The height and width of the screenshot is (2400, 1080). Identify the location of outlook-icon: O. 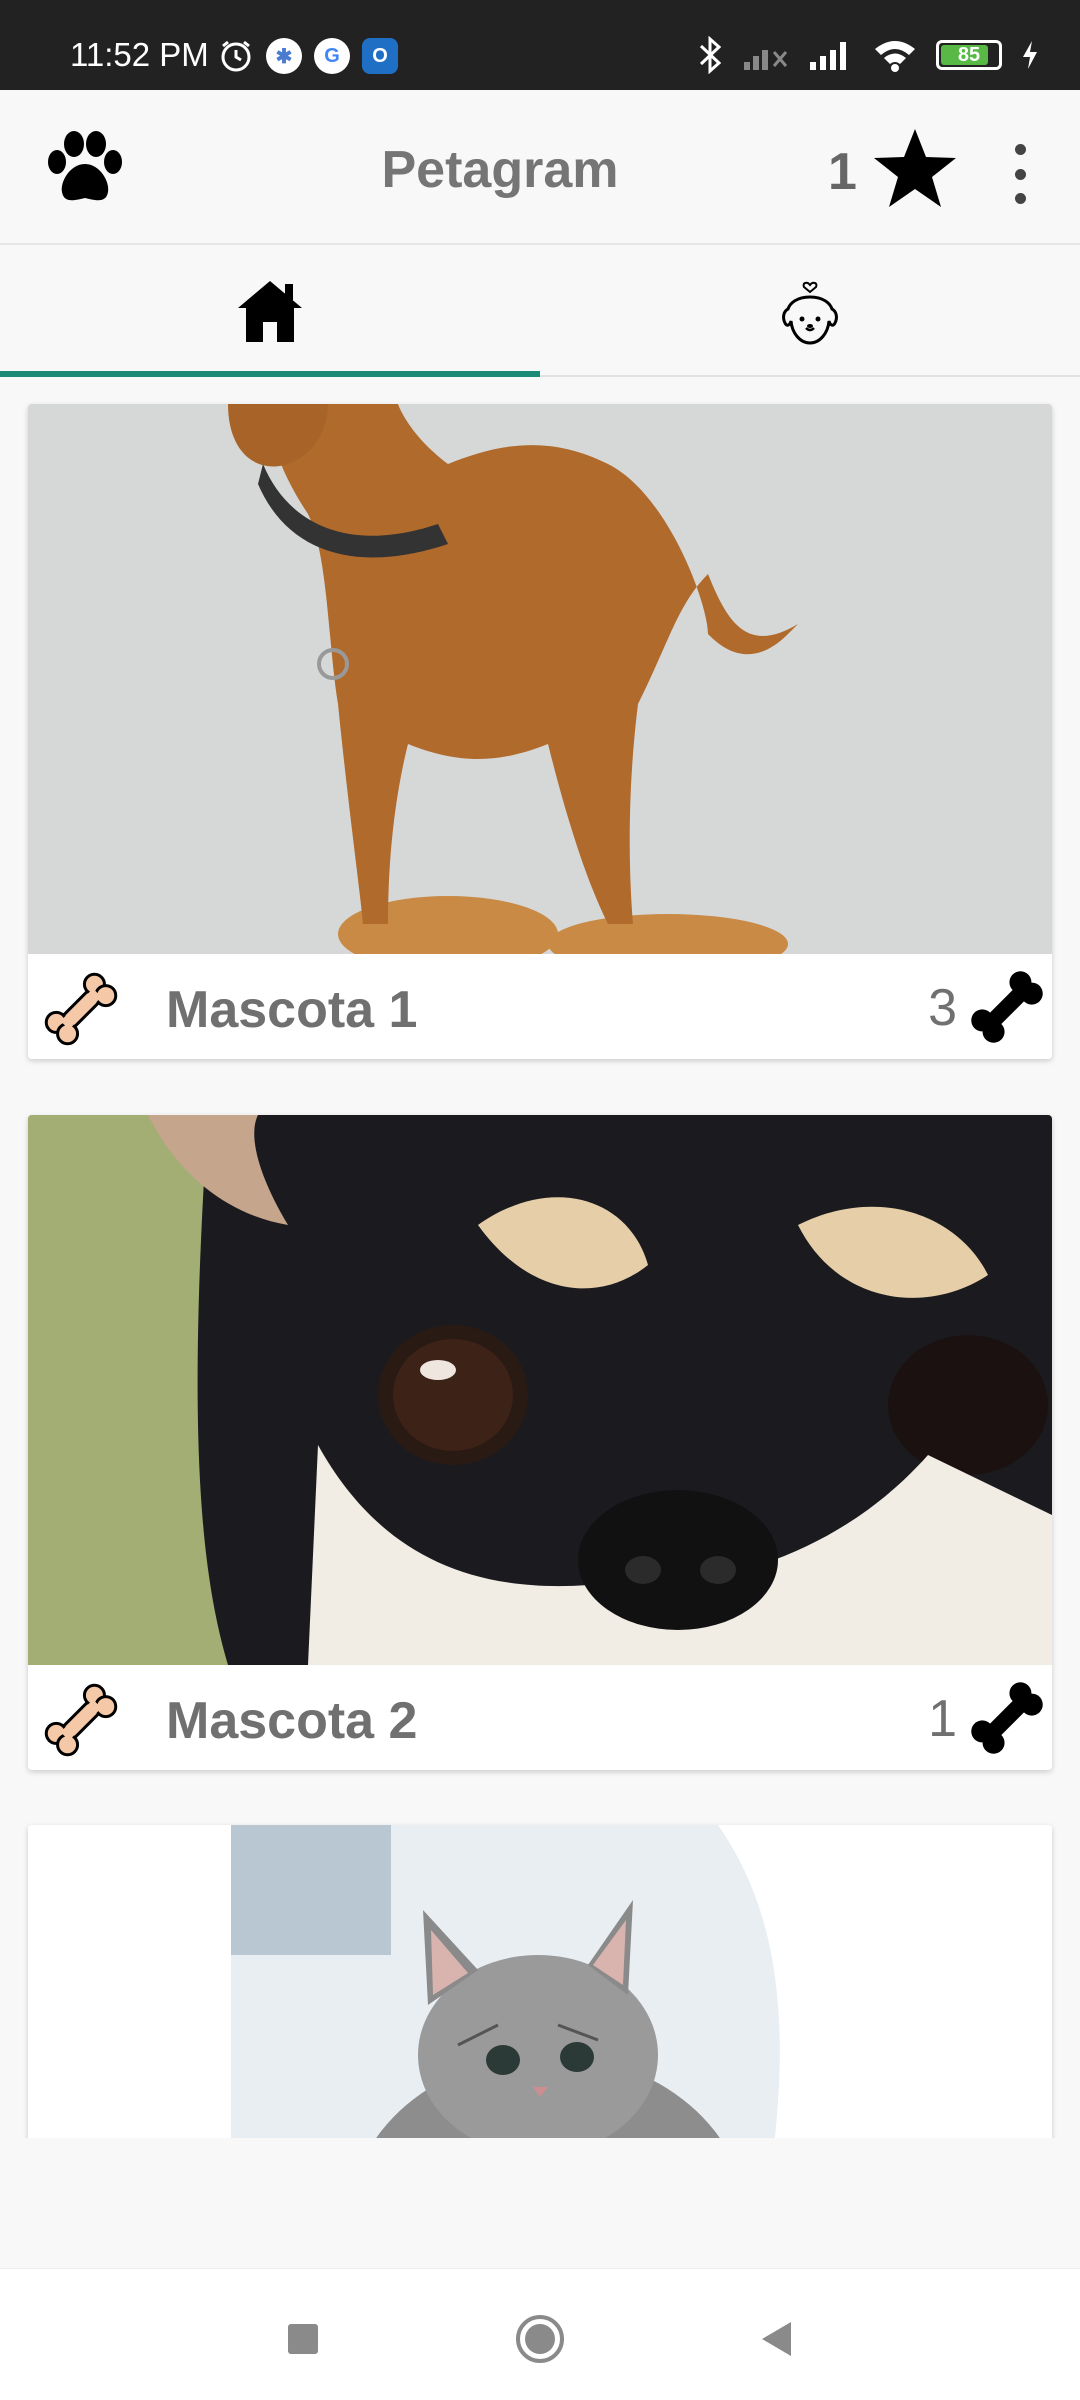
(380, 56).